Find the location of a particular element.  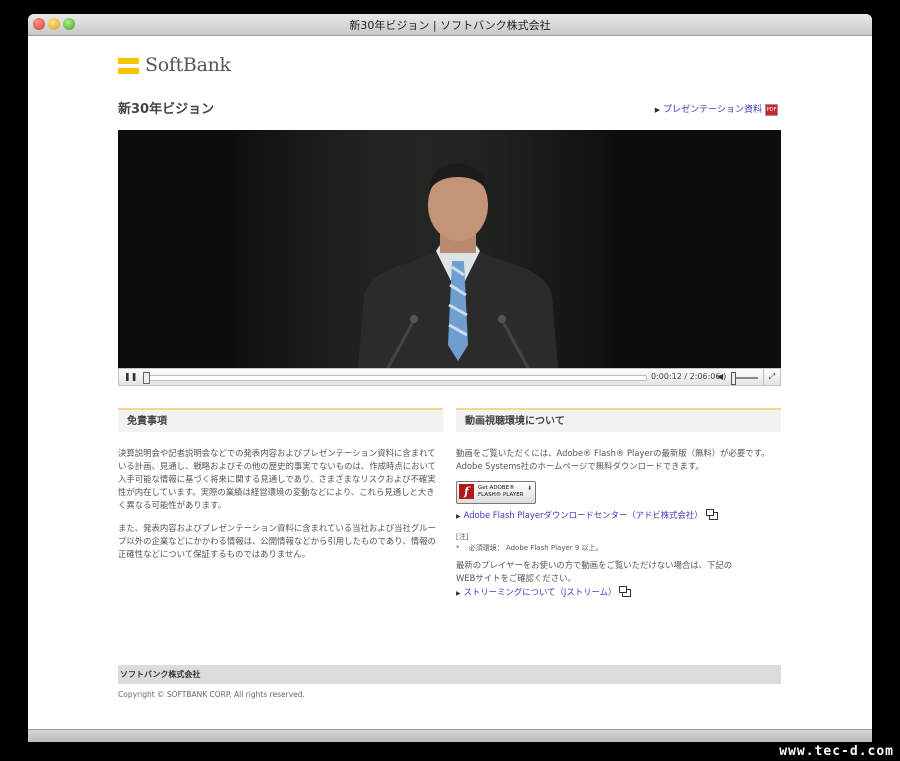

streaming-link: ▶ ストリーミングについて（Jストリーム） is located at coordinates (544, 591).